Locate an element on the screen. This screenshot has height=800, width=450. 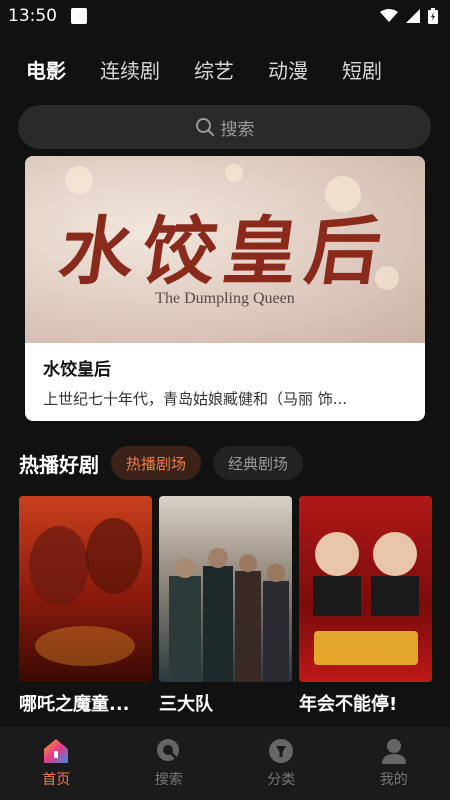
tab-series: 连续剧 is located at coordinates (130, 69).